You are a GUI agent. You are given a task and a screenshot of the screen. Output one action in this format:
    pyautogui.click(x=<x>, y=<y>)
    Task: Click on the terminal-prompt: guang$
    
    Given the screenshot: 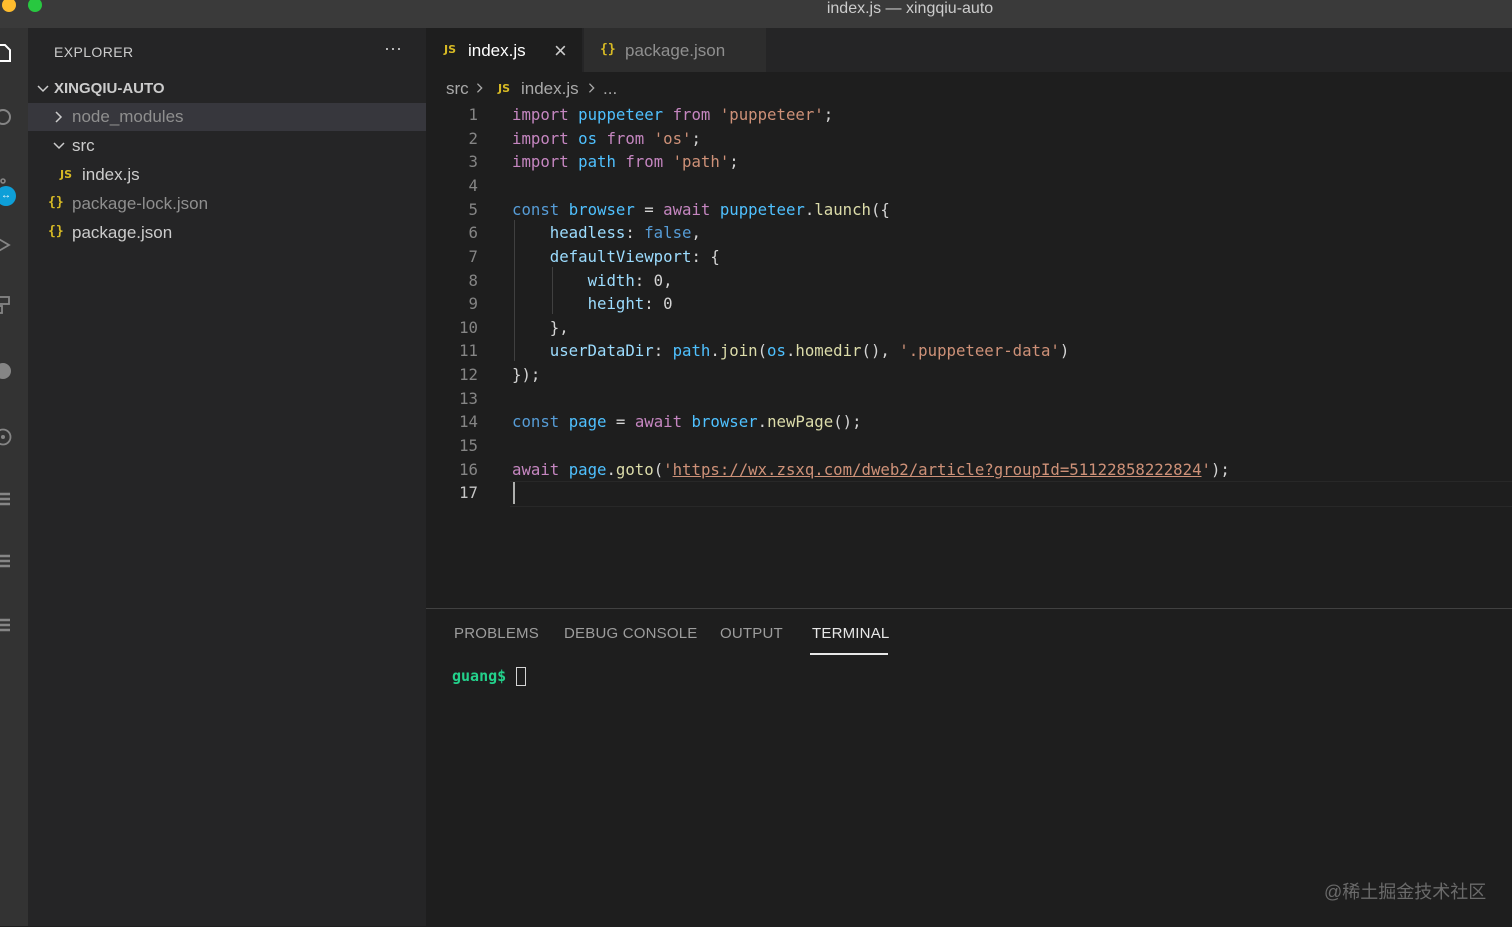 What is the action you would take?
    pyautogui.click(x=479, y=676)
    